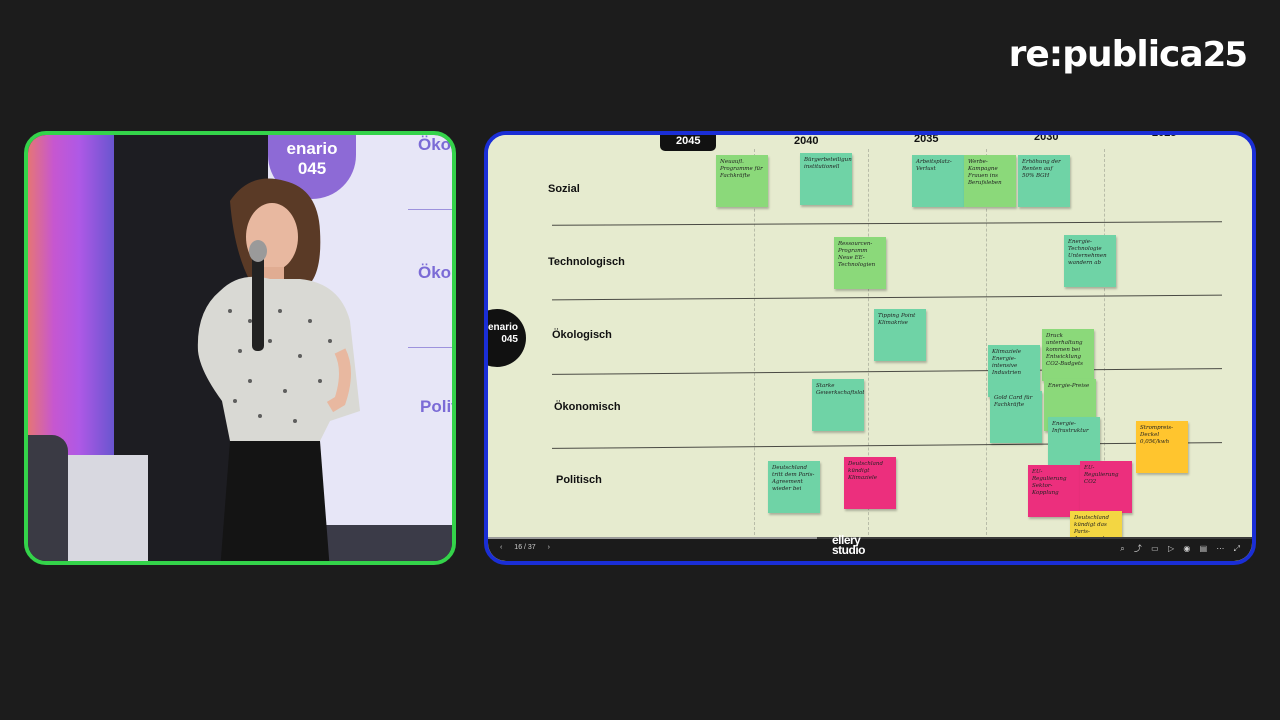  What do you see at coordinates (938, 181) in the screenshot?
I see `sticky-note: Arbeitsplatz-Verlust` at bounding box center [938, 181].